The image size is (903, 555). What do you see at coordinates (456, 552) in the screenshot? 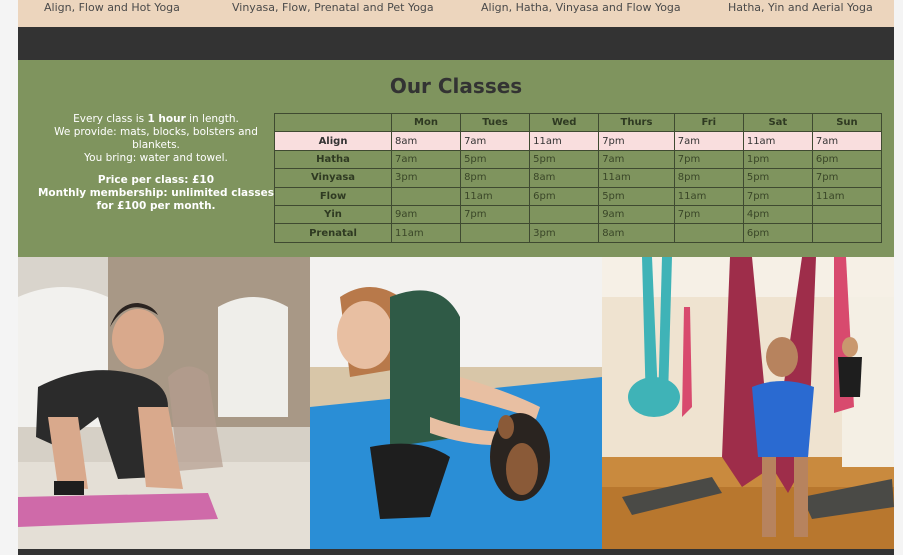
I see `bottom-bar` at bounding box center [456, 552].